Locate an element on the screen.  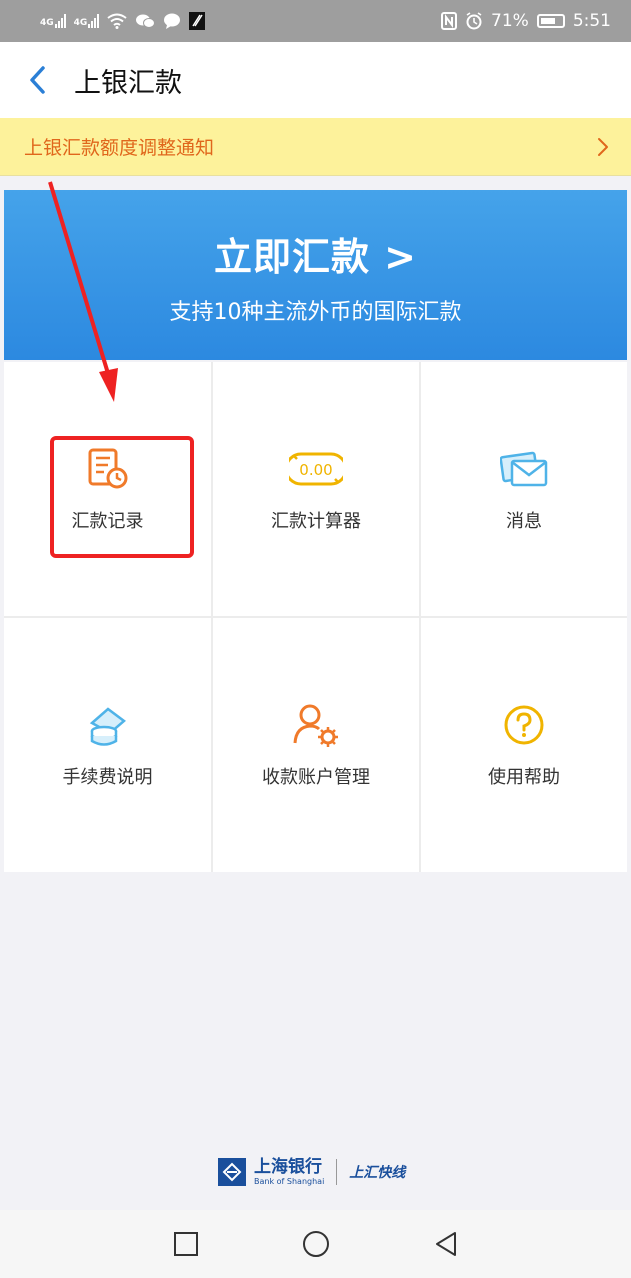
bank-logo: 上海银行 Bank of Shanghai 上汇快线 is located at coordinates (311, 1172).